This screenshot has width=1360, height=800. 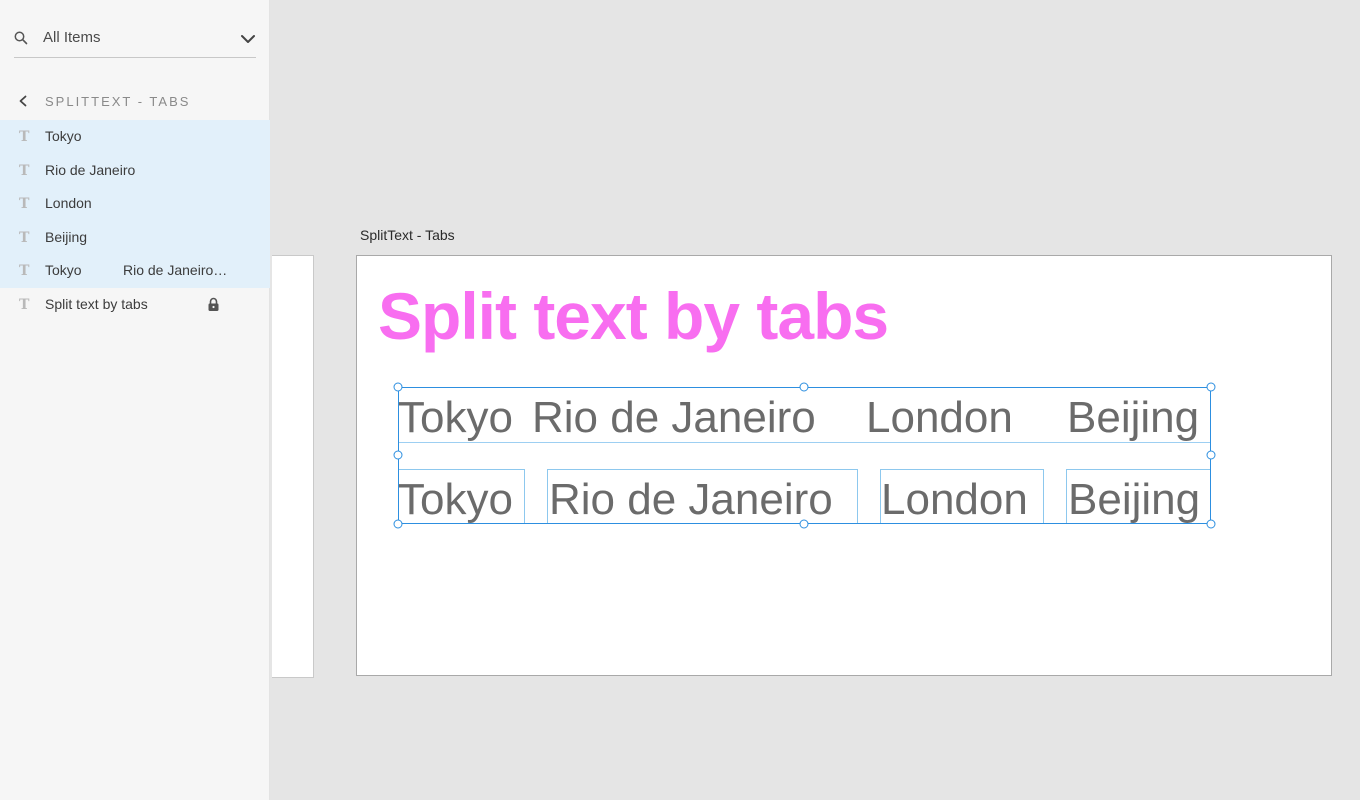 What do you see at coordinates (293, 466) in the screenshot?
I see `adjacent-artboard` at bounding box center [293, 466].